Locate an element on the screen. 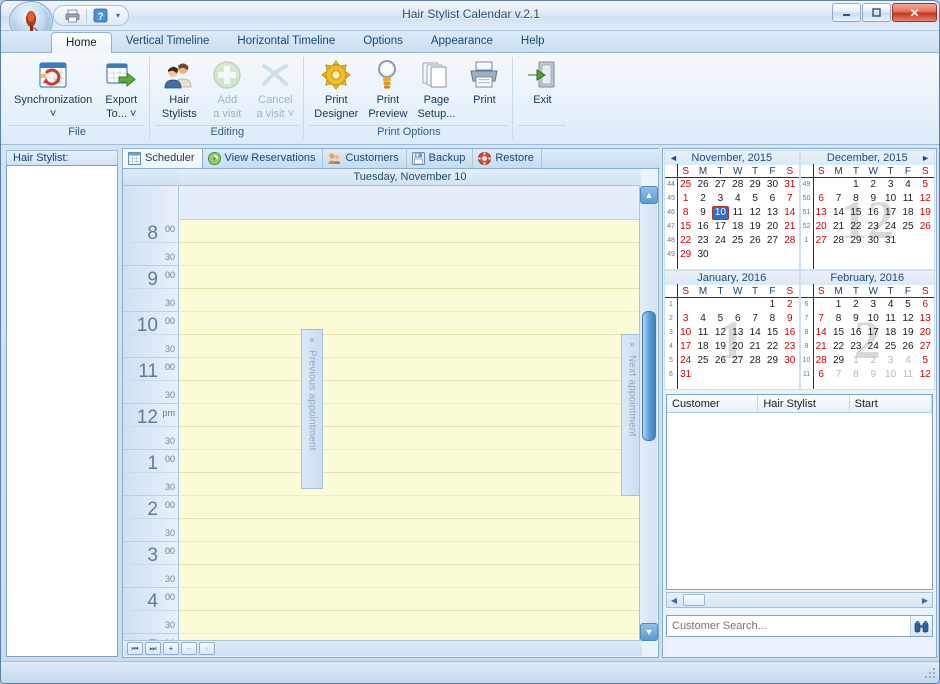 The width and height of the screenshot is (940, 684). help-icon: ? is located at coordinates (100, 15).